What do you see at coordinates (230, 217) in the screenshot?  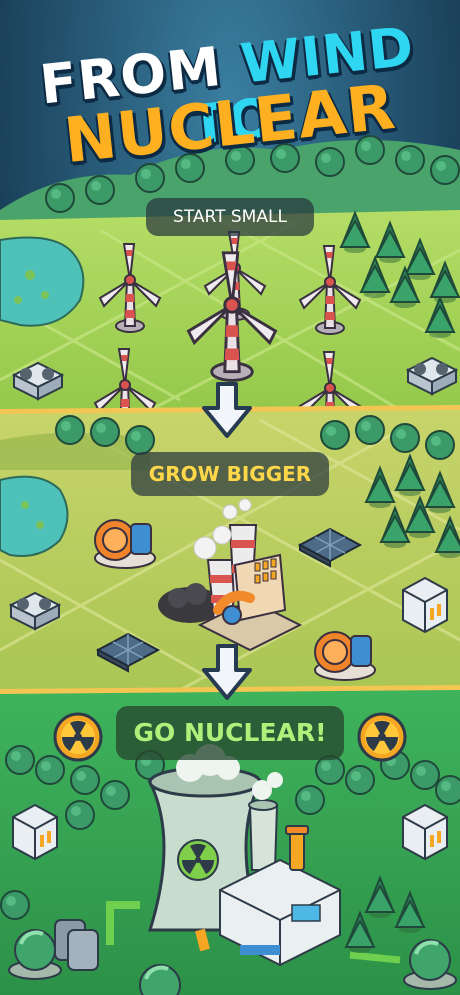 I see `stage-label-start-small: START SMALL` at bounding box center [230, 217].